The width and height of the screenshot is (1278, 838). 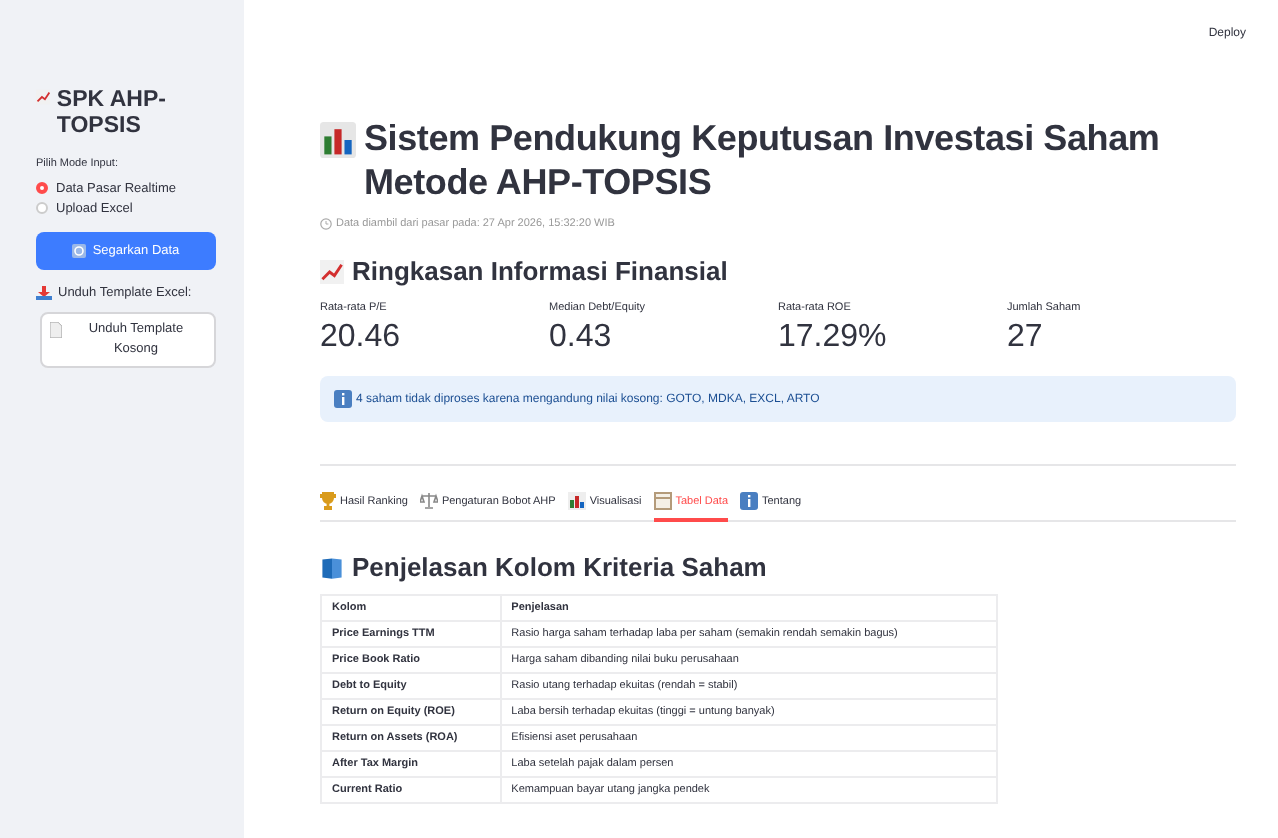 What do you see at coordinates (79, 251) in the screenshot?
I see `refresh-icon` at bounding box center [79, 251].